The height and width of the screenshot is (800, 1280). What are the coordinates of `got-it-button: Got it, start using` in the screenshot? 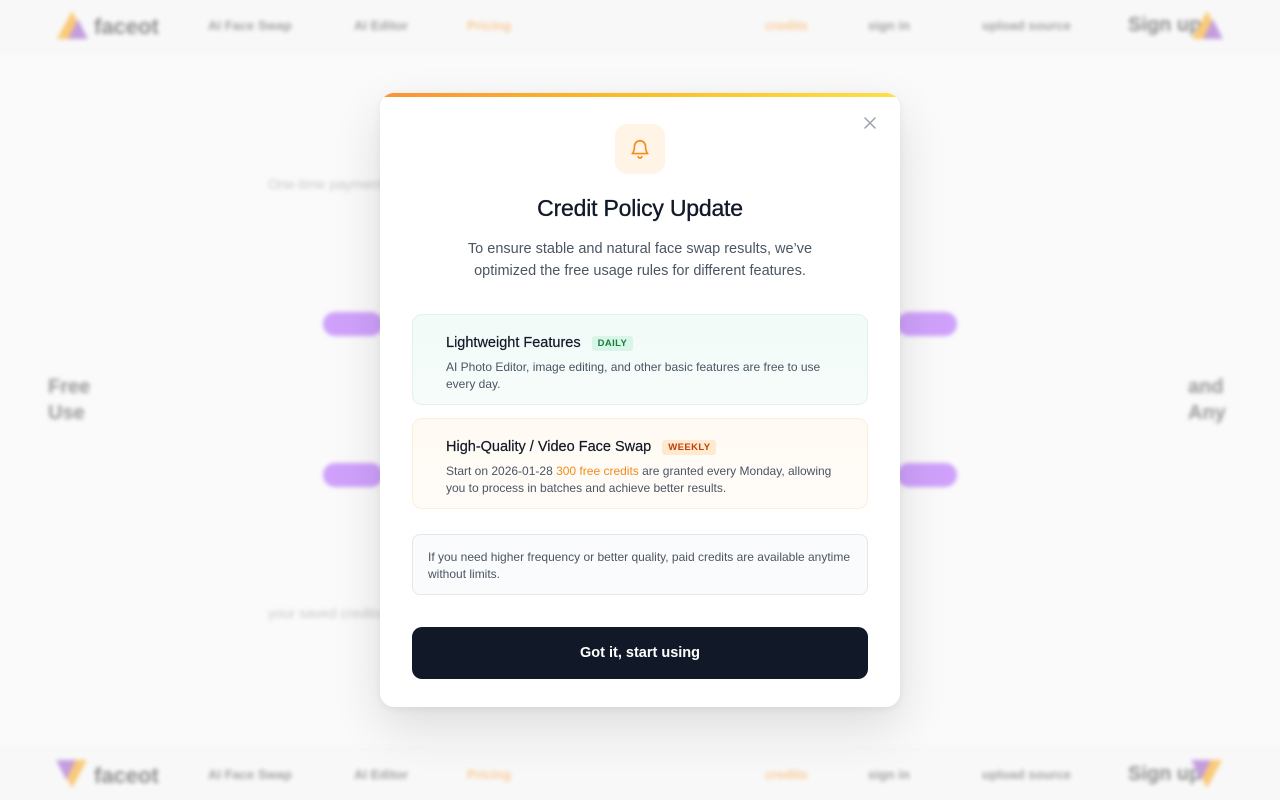 It's located at (640, 653).